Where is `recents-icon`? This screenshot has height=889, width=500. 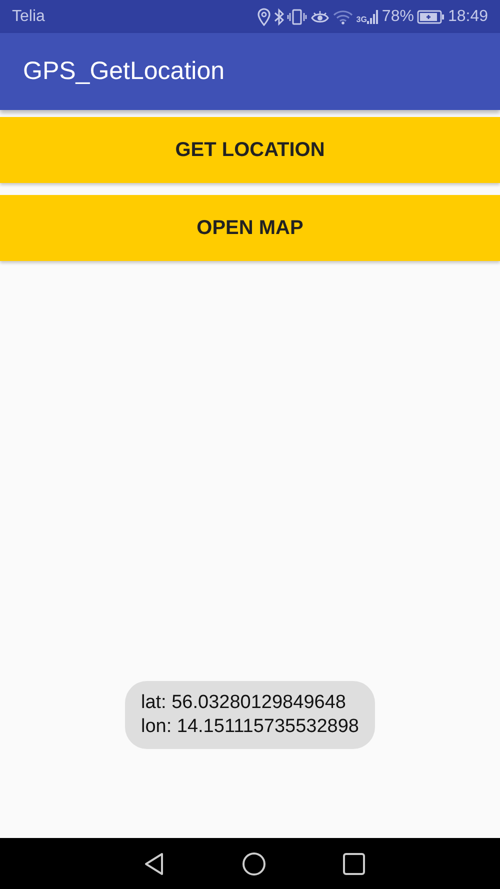 recents-icon is located at coordinates (354, 863).